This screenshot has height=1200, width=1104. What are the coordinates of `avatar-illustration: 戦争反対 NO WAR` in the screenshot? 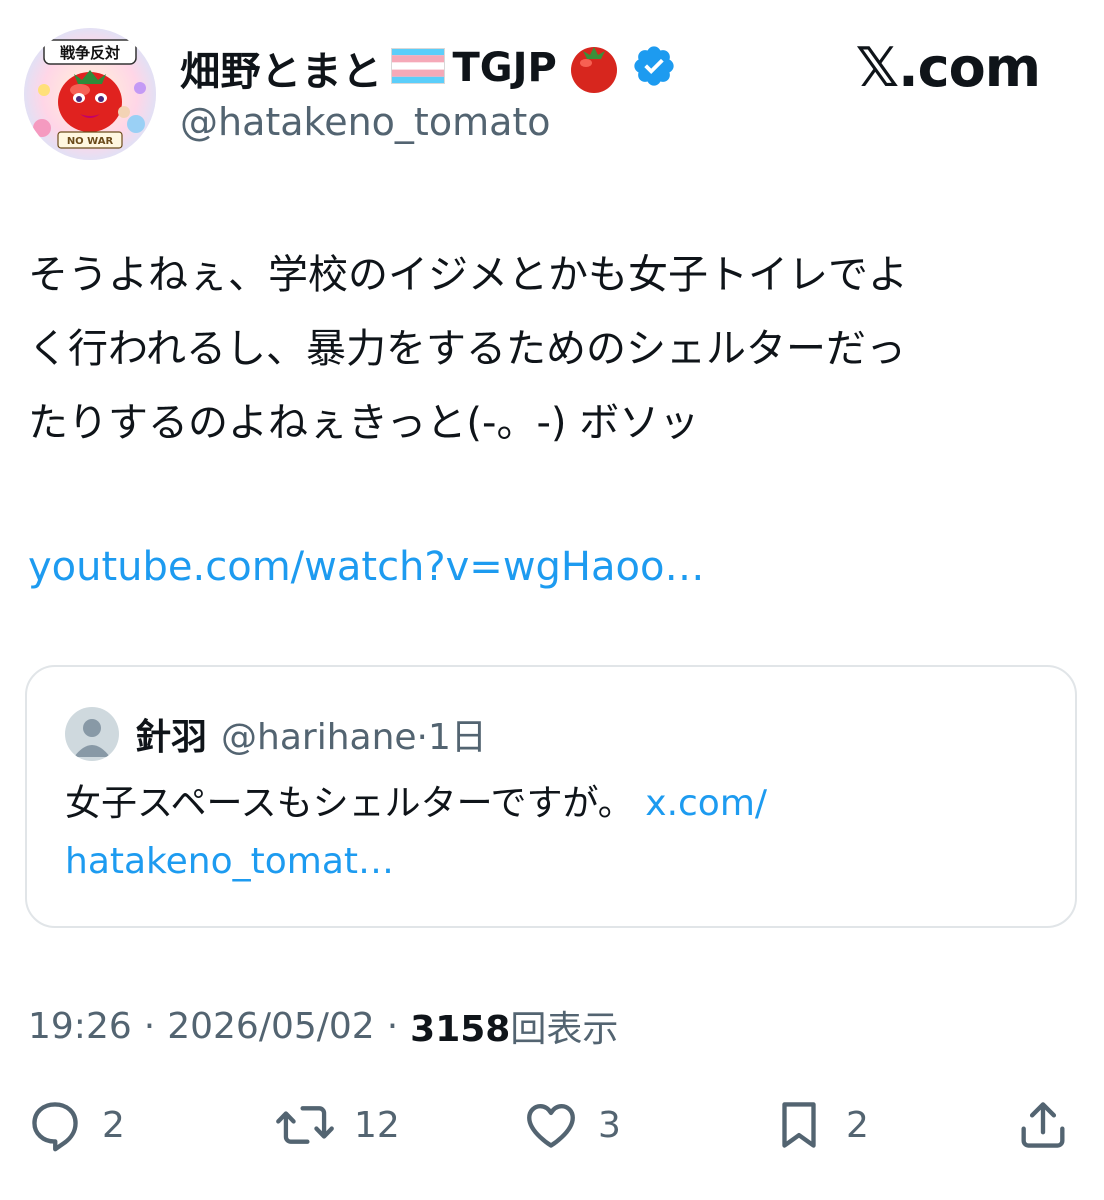 It's located at (90, 94).